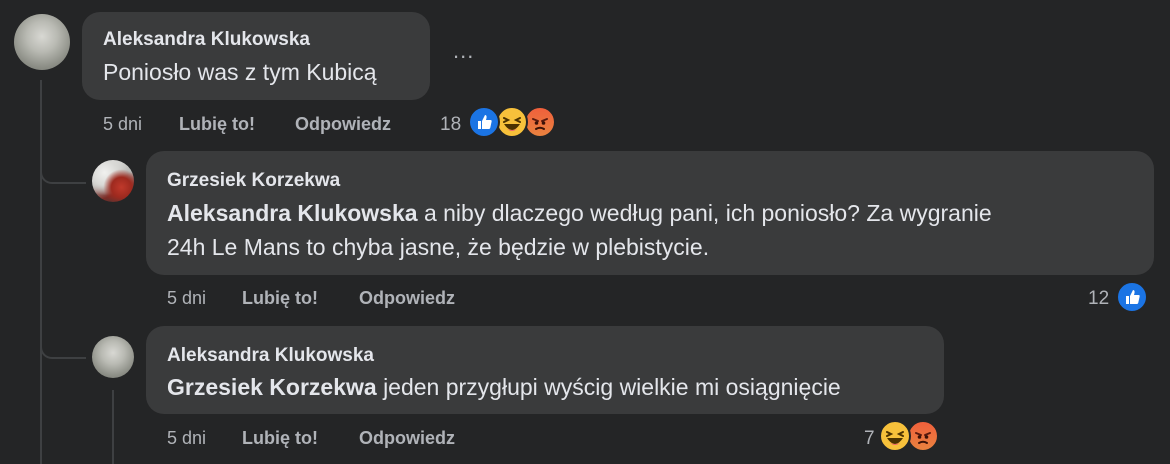 Image resolution: width=1170 pixels, height=464 pixels. Describe the element at coordinates (240, 72) in the screenshot. I see `comment-text: Poniosło was z tym Kubicą` at that location.